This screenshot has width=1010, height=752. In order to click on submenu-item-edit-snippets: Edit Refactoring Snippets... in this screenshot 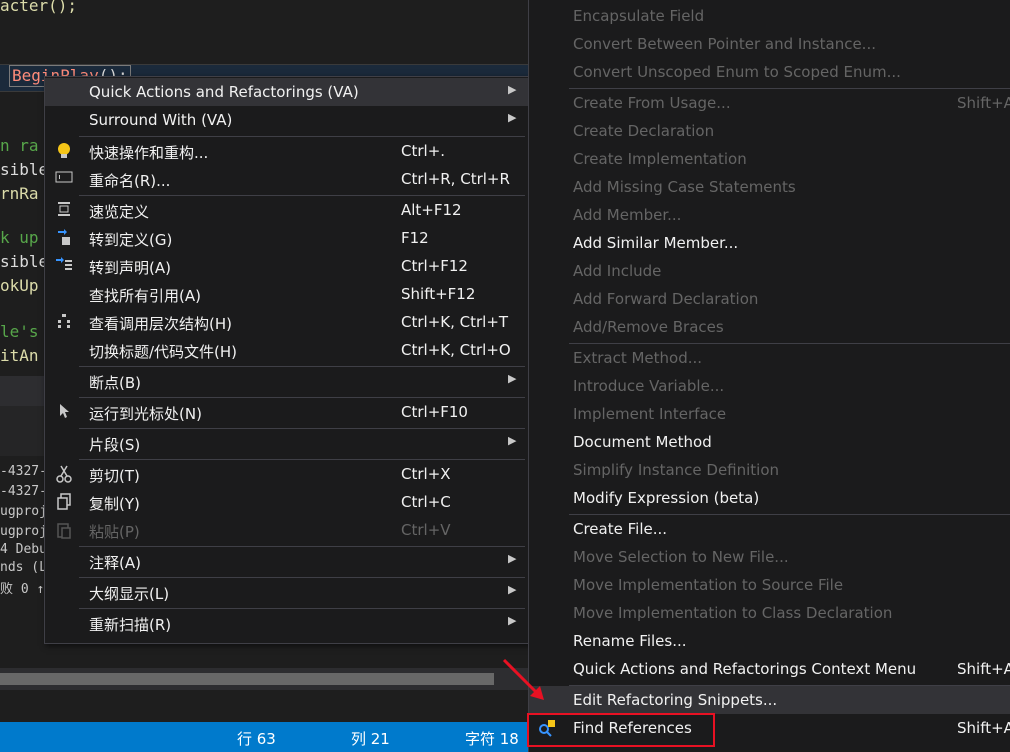, I will do `click(769, 700)`.